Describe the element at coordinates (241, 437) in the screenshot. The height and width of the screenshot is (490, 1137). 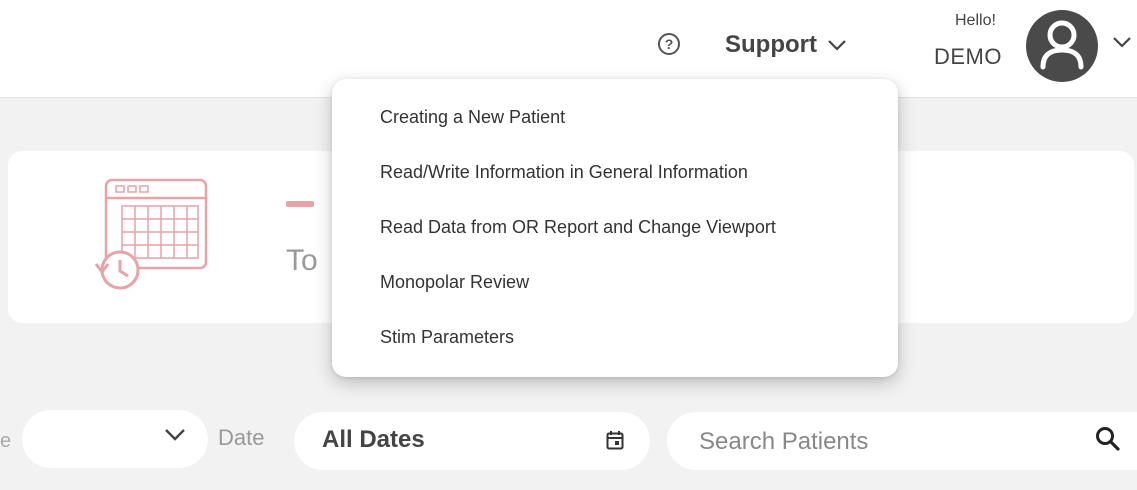
I see `date-filter-label: Date` at that location.